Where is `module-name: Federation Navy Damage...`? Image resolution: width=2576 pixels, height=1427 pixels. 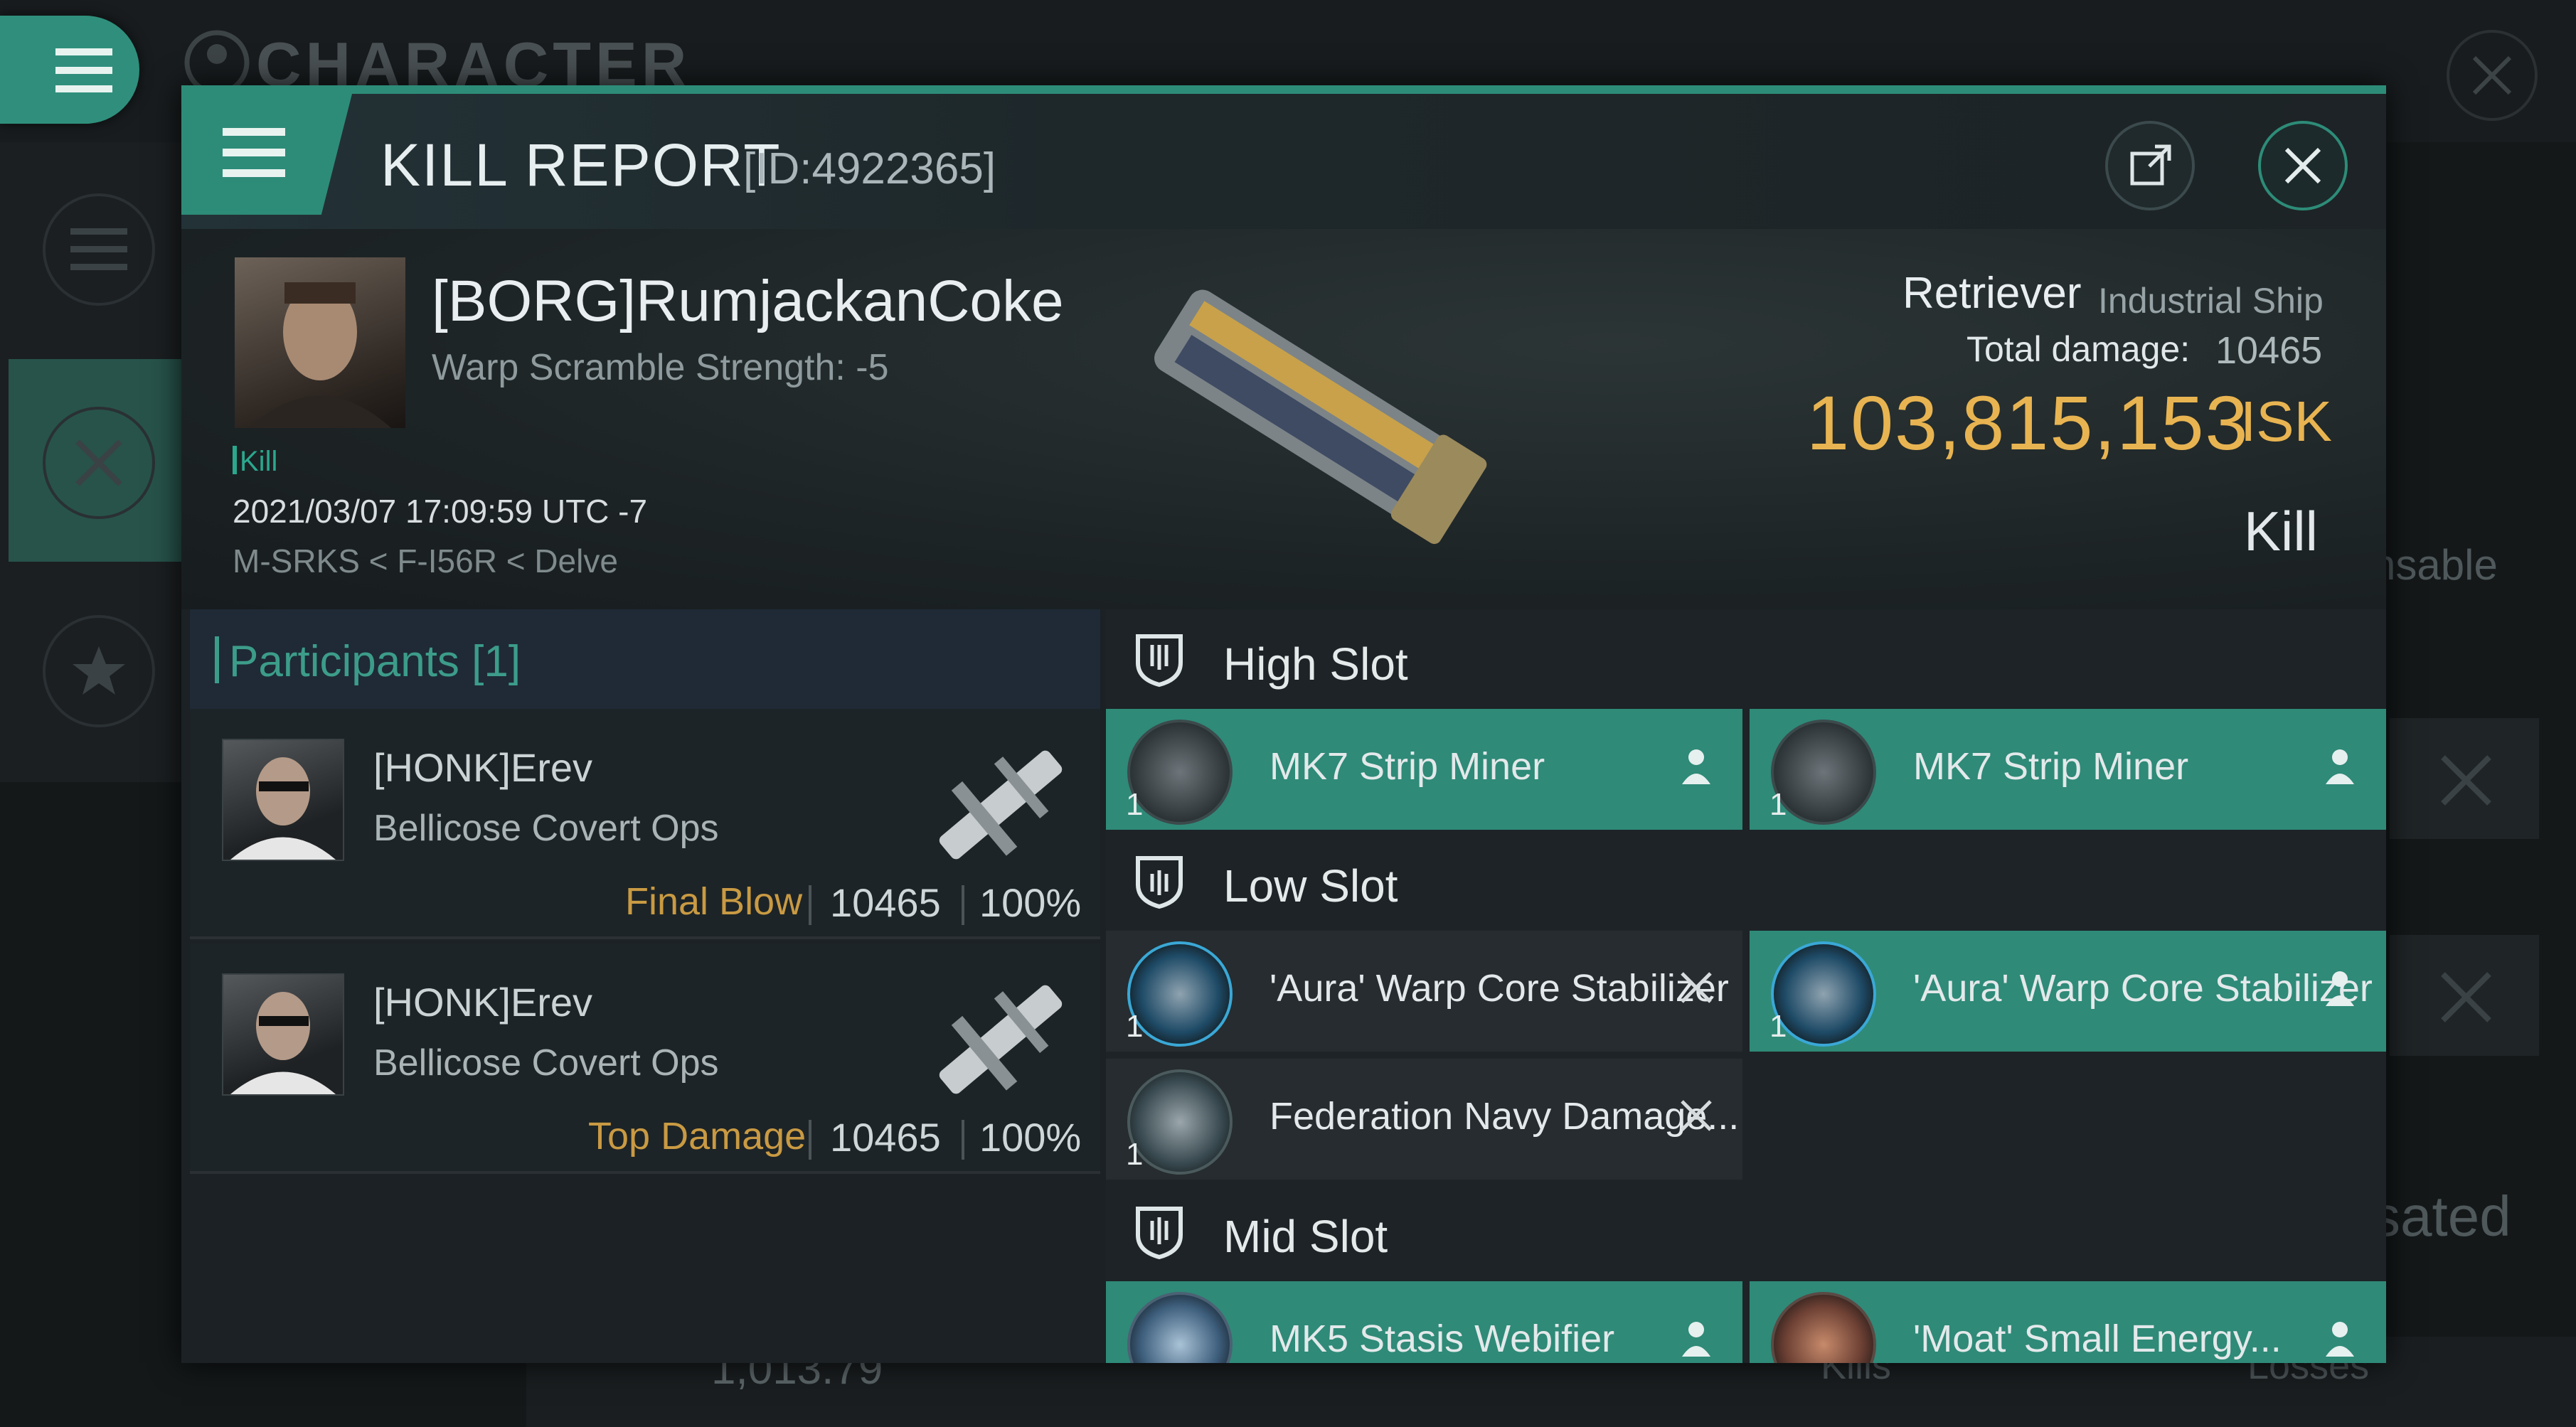
module-name: Federation Navy Damage... is located at coordinates (1505, 1116).